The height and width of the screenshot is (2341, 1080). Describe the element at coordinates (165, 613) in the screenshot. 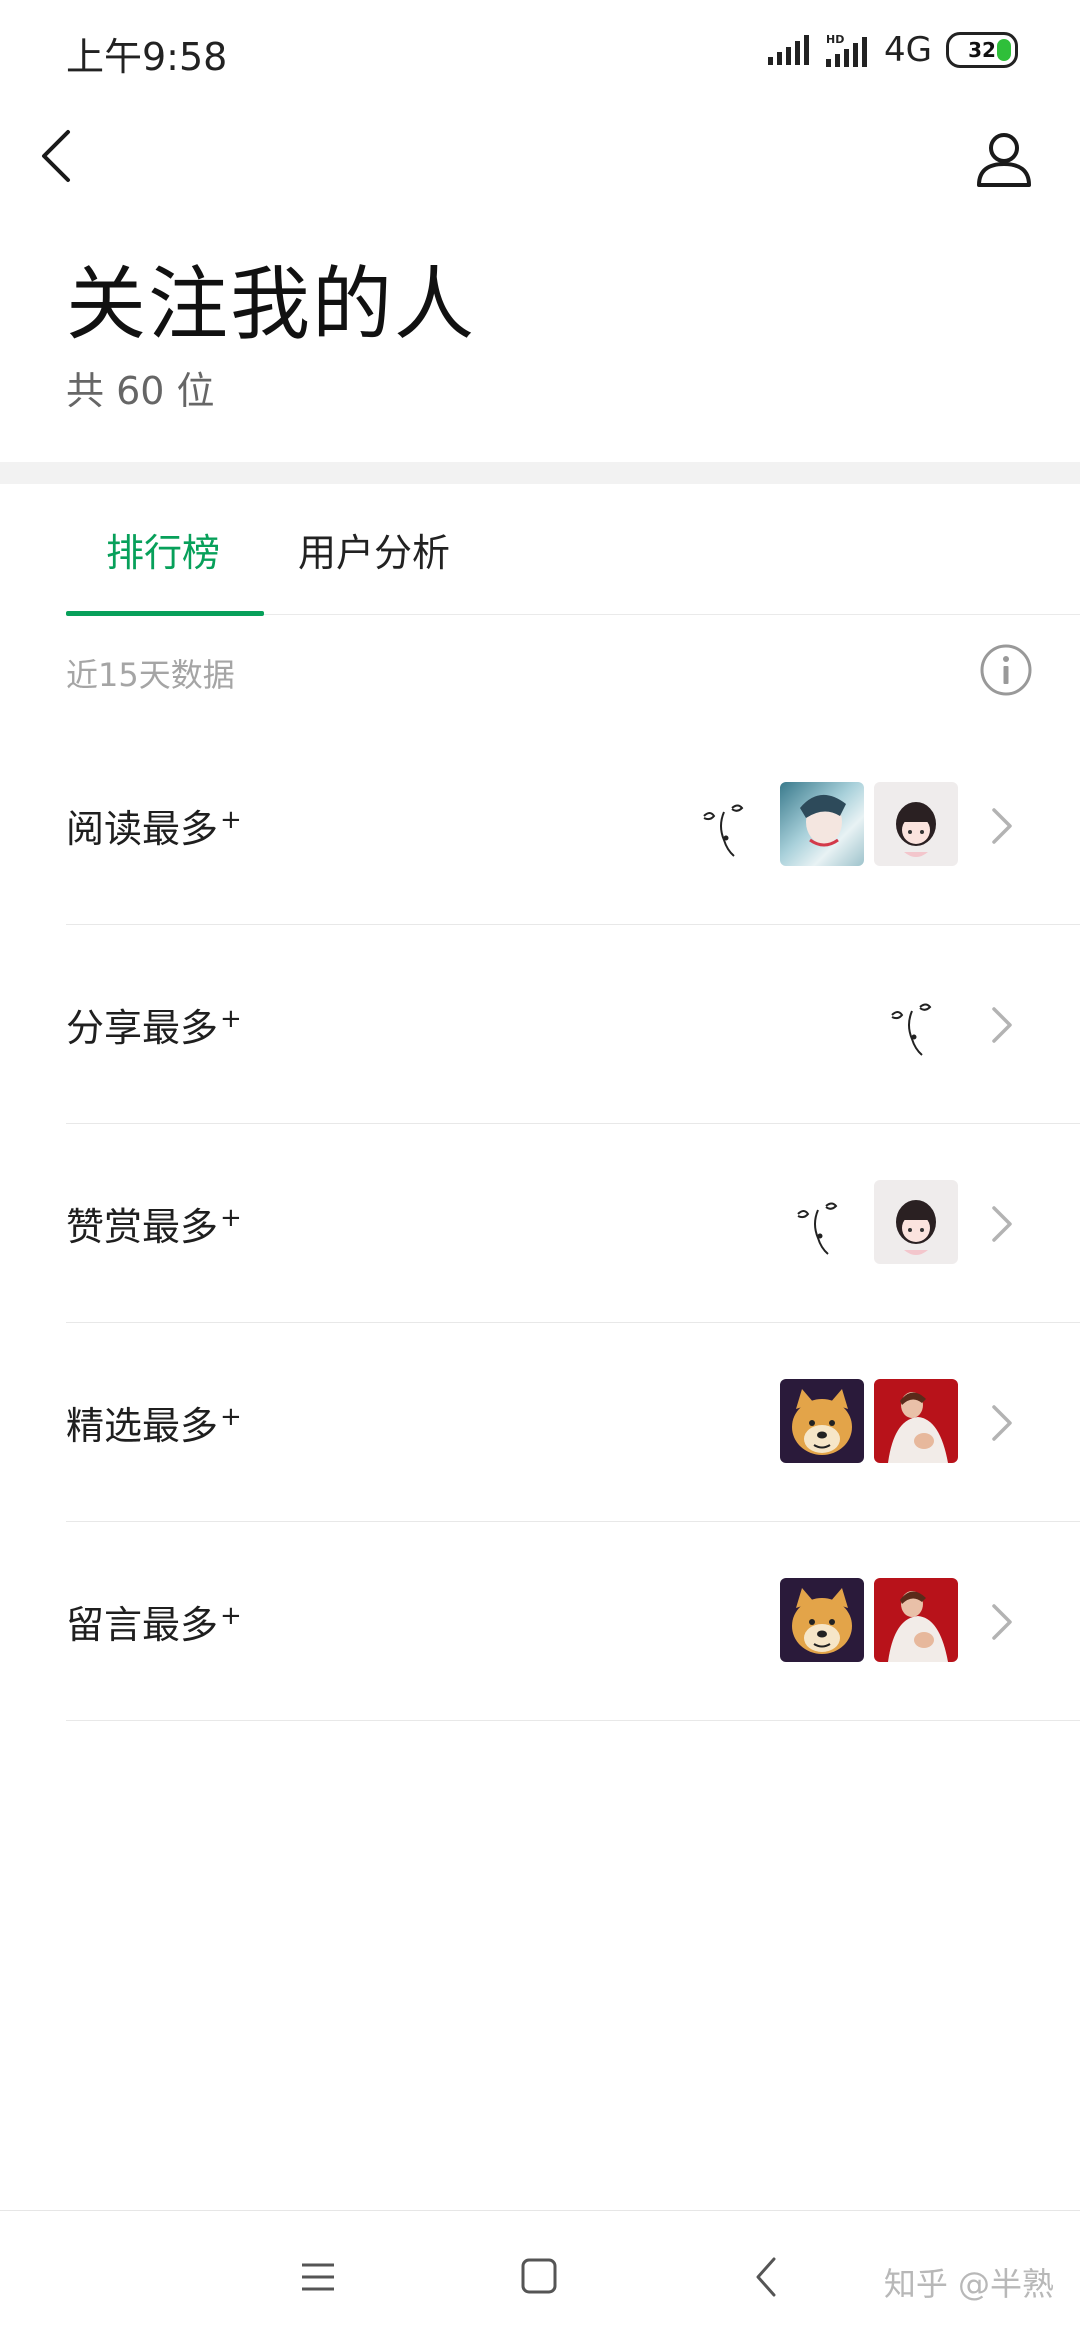

I see `active-tab-indicator` at that location.